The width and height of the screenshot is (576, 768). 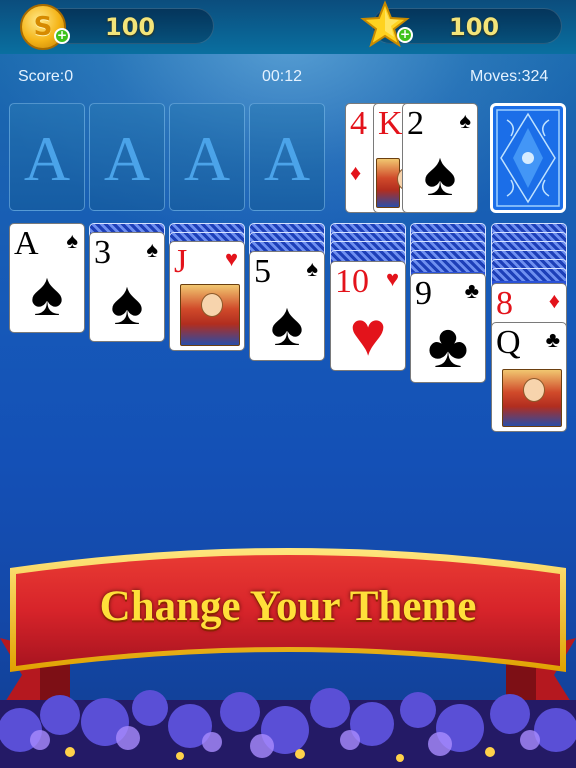 I want to click on stock-pile, so click(x=528, y=158).